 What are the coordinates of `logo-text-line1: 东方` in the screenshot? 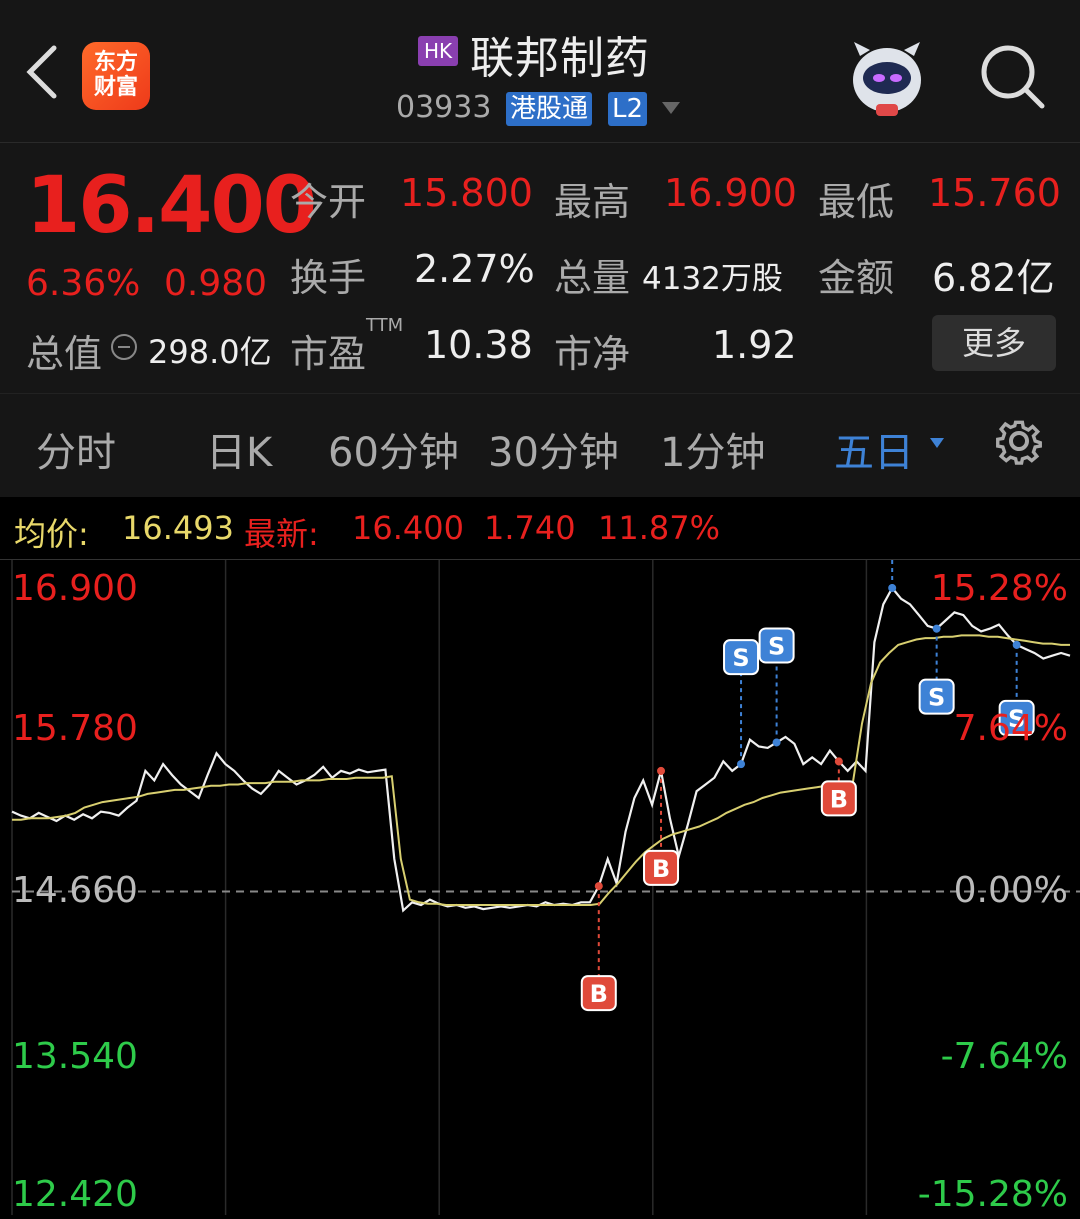 It's located at (115, 62).